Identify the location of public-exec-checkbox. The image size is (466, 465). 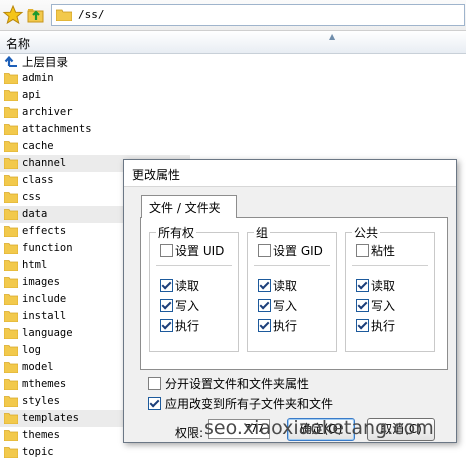
(362, 325).